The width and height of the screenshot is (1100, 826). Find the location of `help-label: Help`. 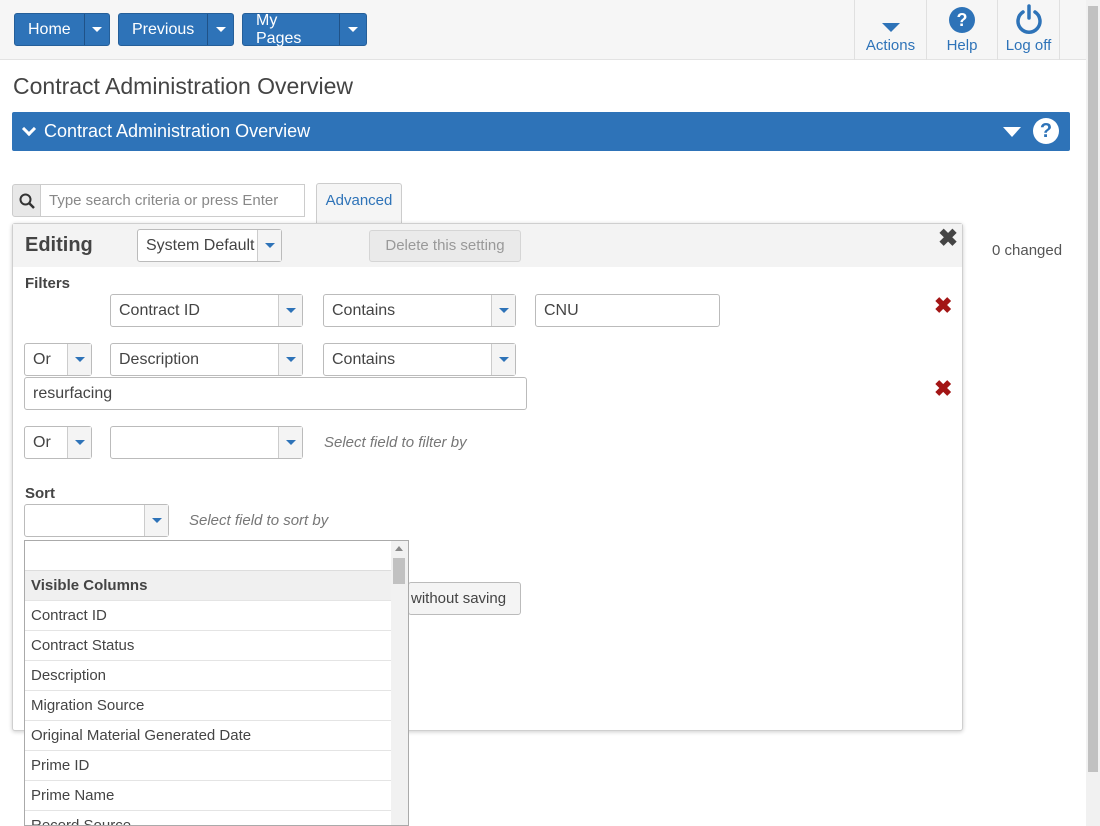

help-label: Help is located at coordinates (962, 45).